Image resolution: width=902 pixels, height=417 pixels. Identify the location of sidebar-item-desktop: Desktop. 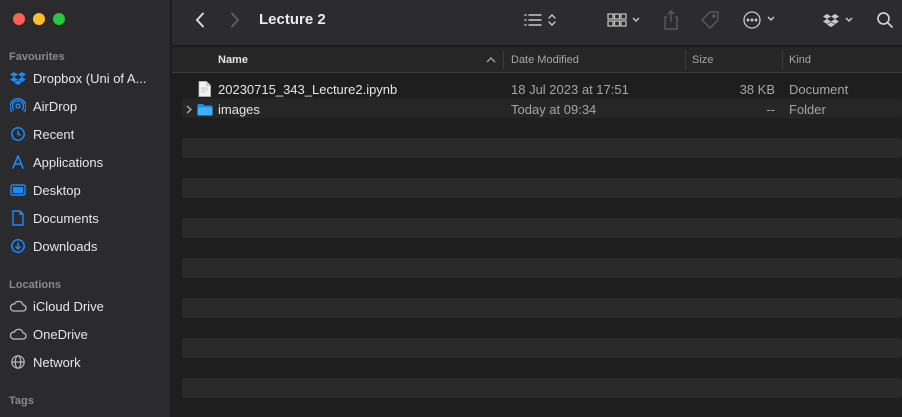
(86, 190).